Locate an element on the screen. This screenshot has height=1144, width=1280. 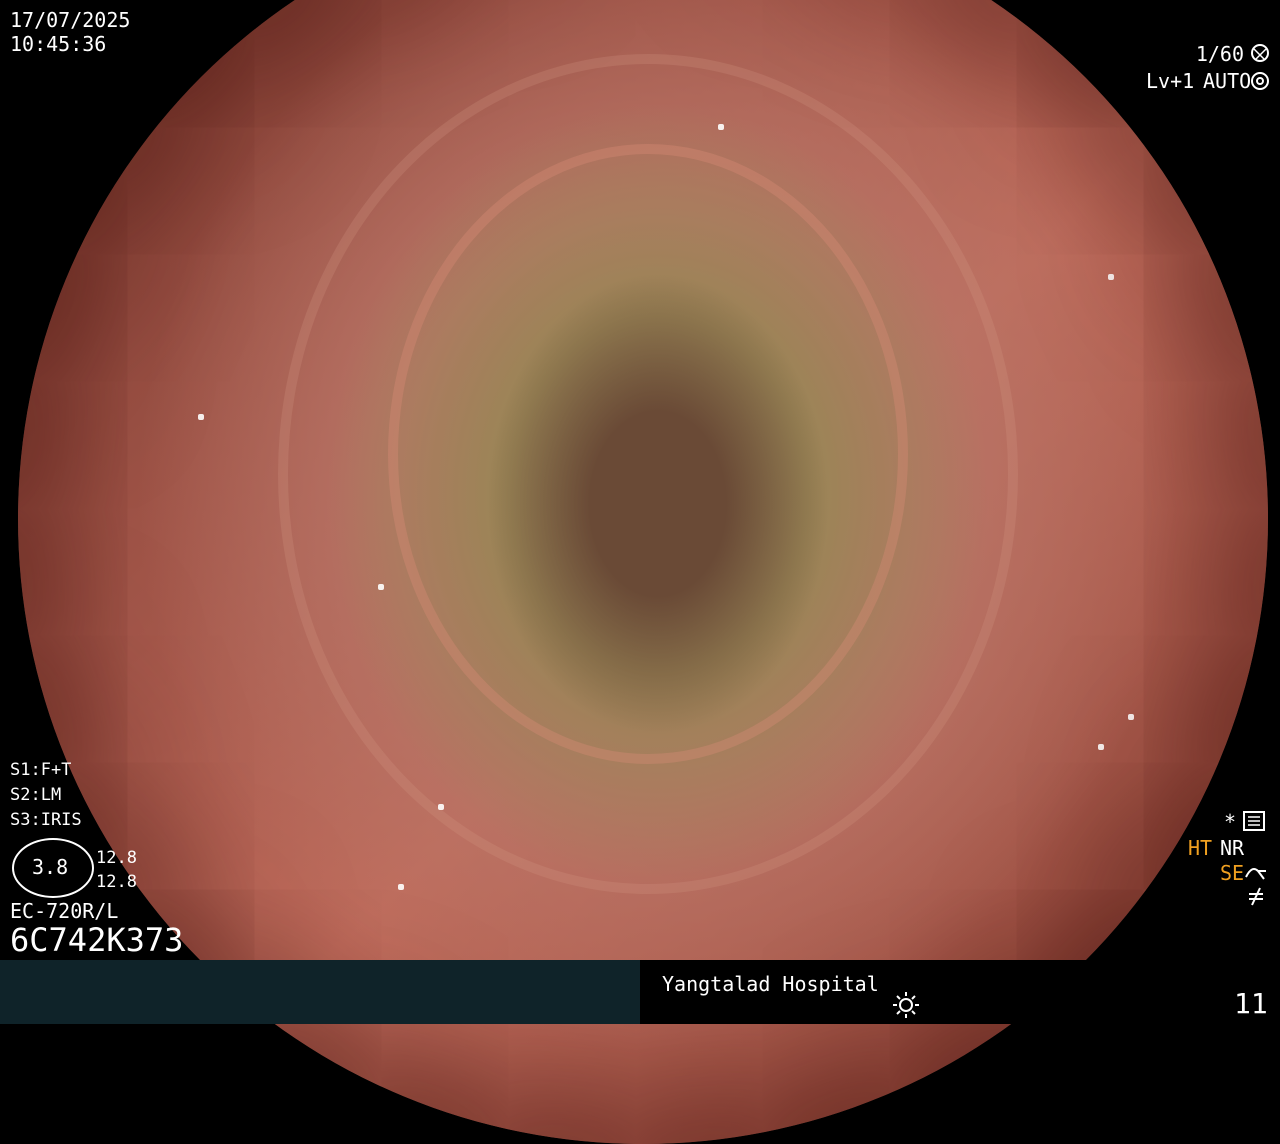
gauge-value: 3.8 is located at coordinates (50, 867).